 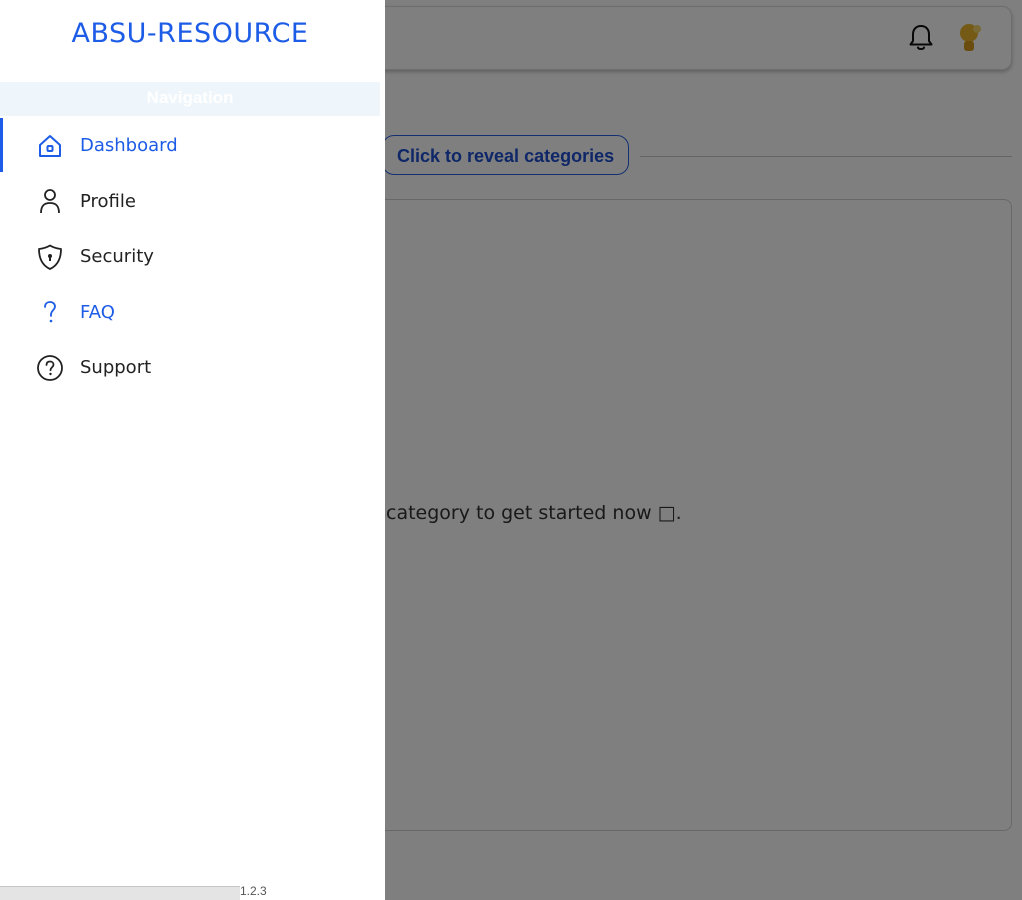 I want to click on shield-icon, so click(x=50, y=257).